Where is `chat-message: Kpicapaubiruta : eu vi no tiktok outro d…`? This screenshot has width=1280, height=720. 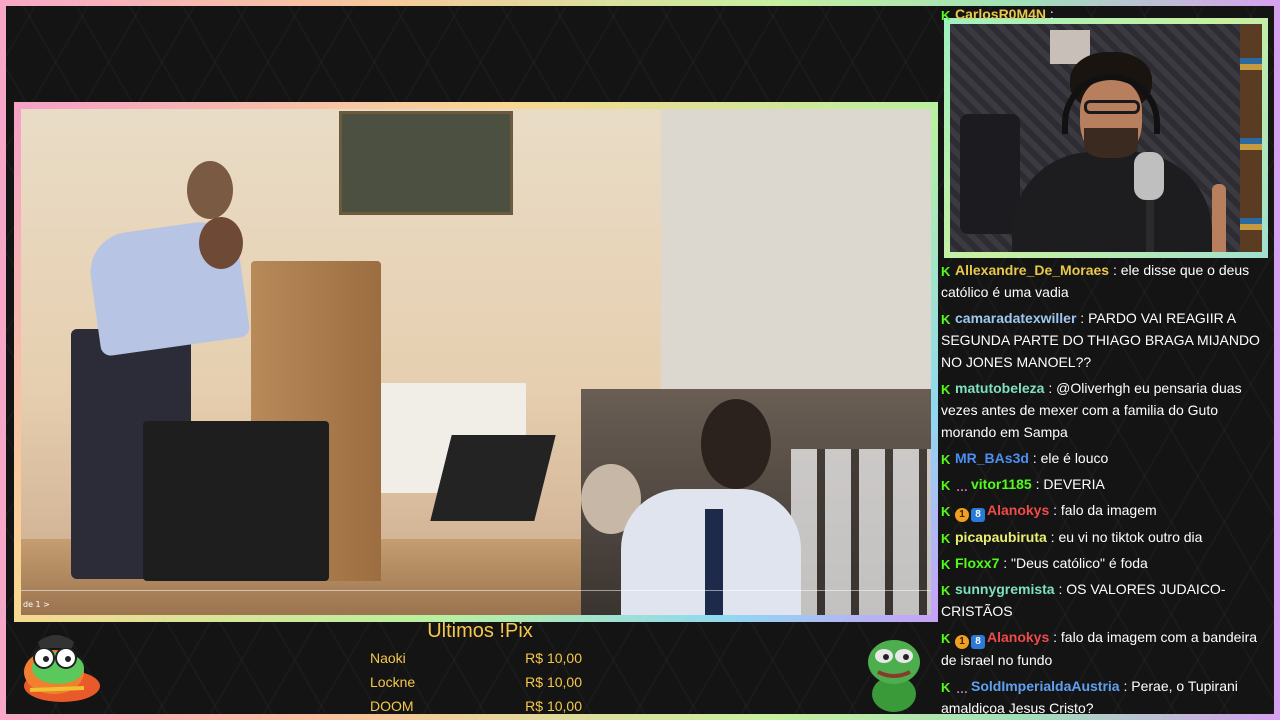 chat-message: Kpicapaubiruta : eu vi no tiktok outro d… is located at coordinates (1107, 537).